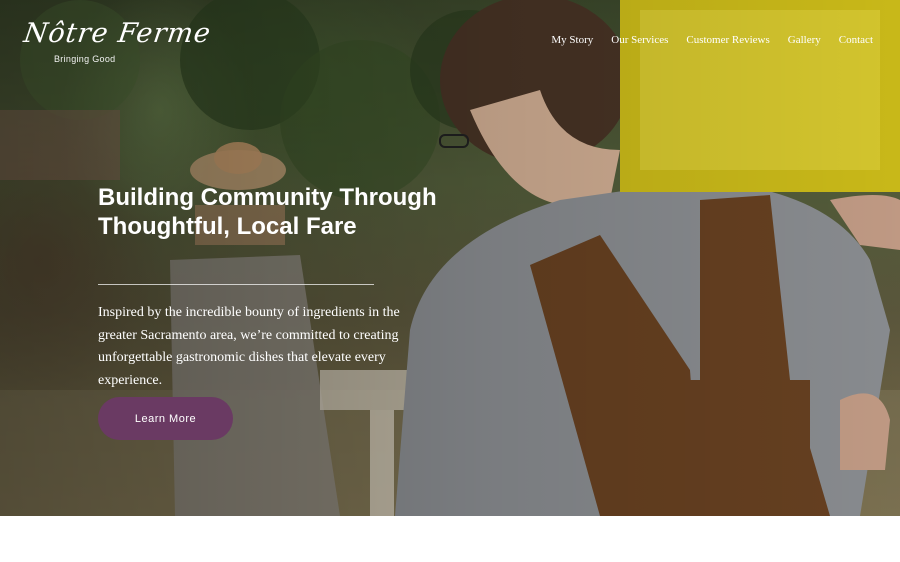 Image resolution: width=900 pixels, height=562 pixels. Describe the element at coordinates (450, 539) in the screenshot. I see `content-area` at that location.